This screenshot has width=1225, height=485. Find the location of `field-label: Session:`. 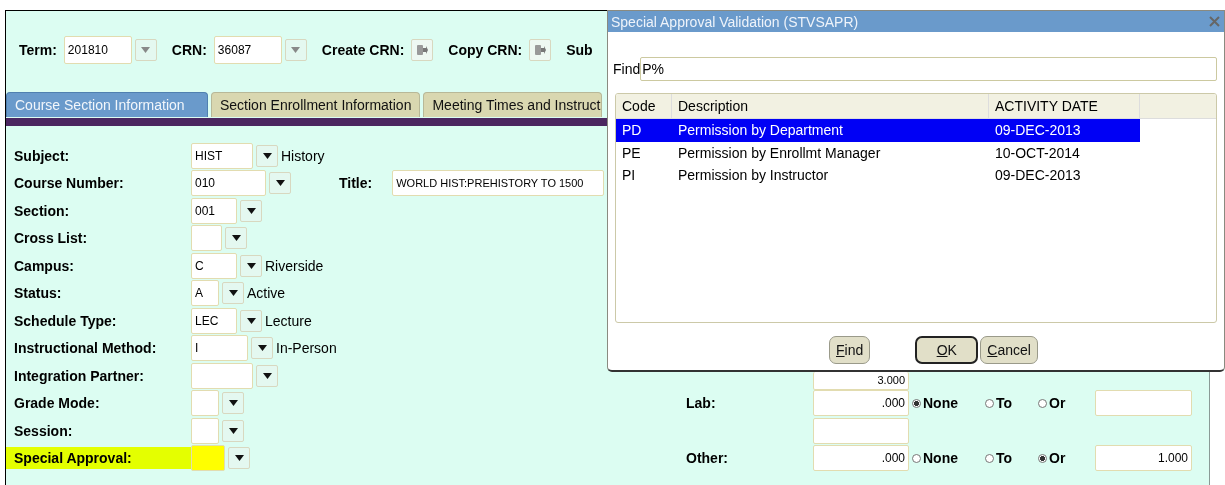

field-label: Session: is located at coordinates (43, 431).